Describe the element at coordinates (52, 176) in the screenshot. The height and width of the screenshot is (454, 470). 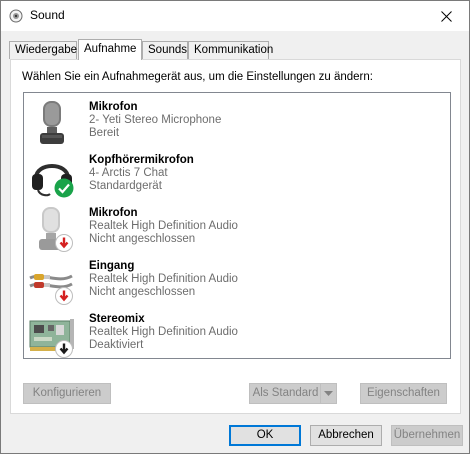
I see `headset-icon` at that location.